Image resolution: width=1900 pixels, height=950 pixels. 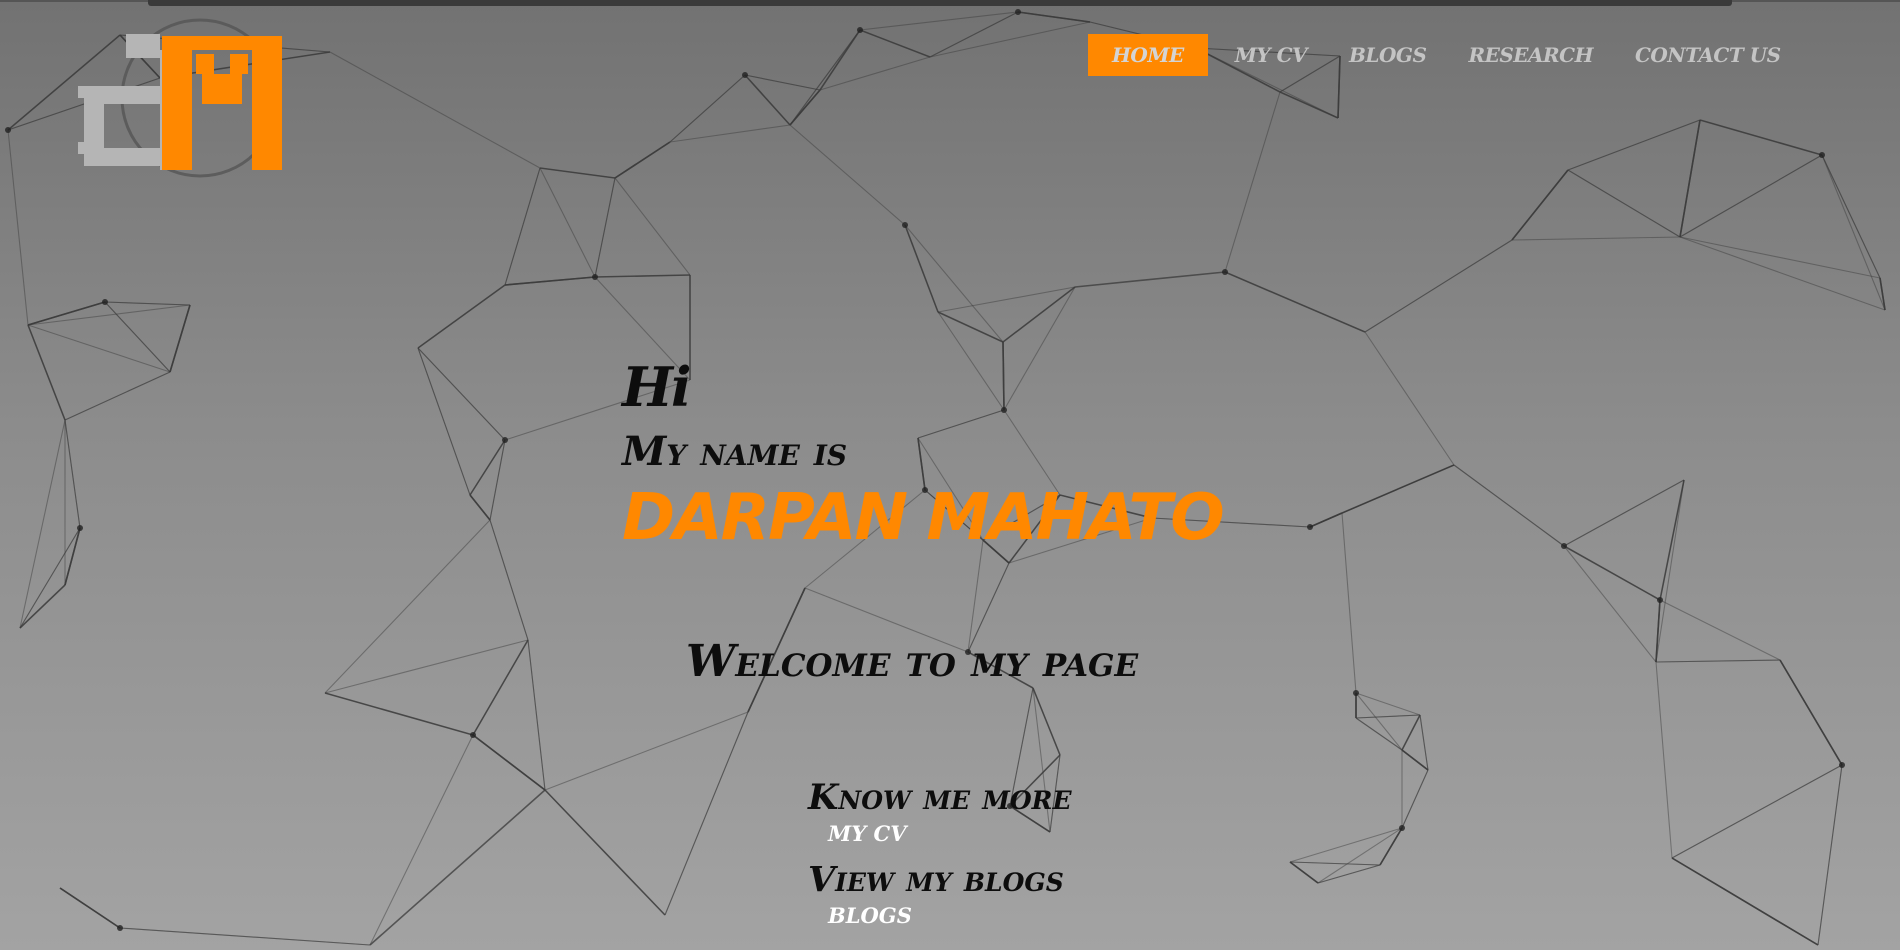 What do you see at coordinates (1708, 55) in the screenshot?
I see `nav-contact-us: CONTACT US` at bounding box center [1708, 55].